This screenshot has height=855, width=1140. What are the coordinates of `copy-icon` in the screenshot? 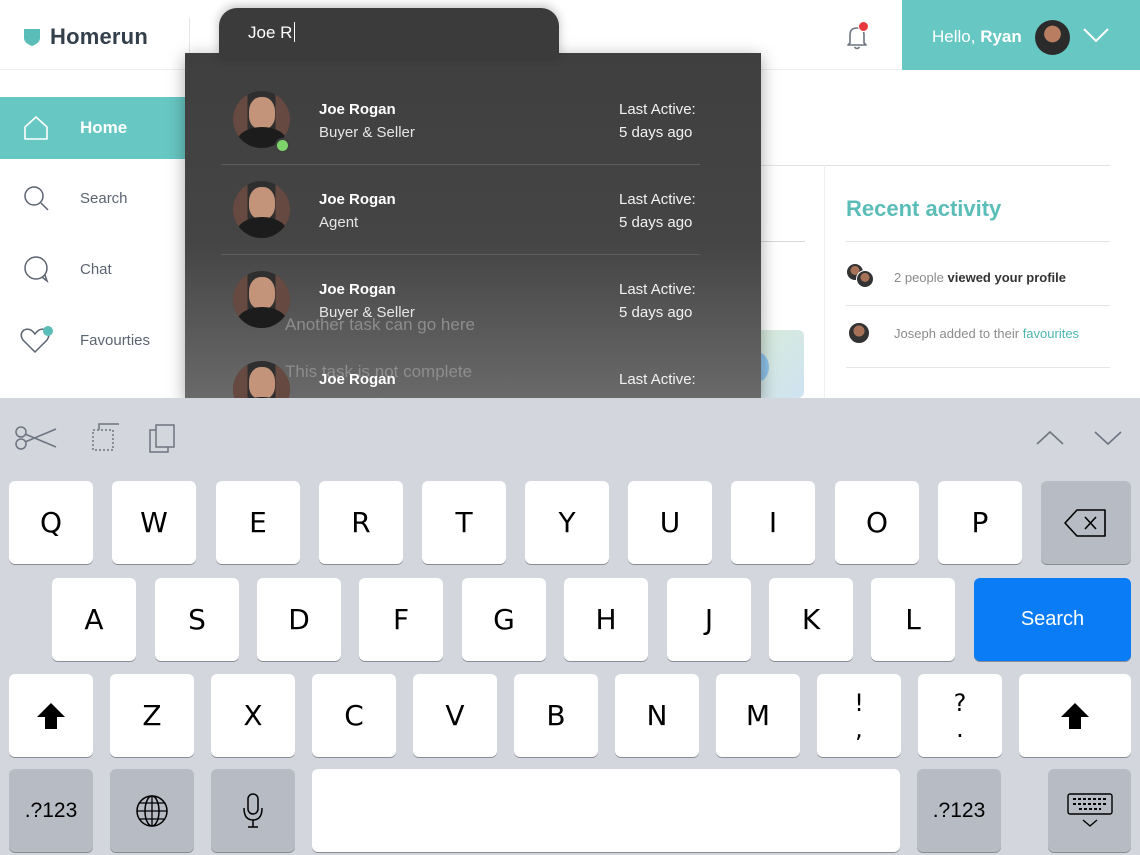 It's located at (102, 438).